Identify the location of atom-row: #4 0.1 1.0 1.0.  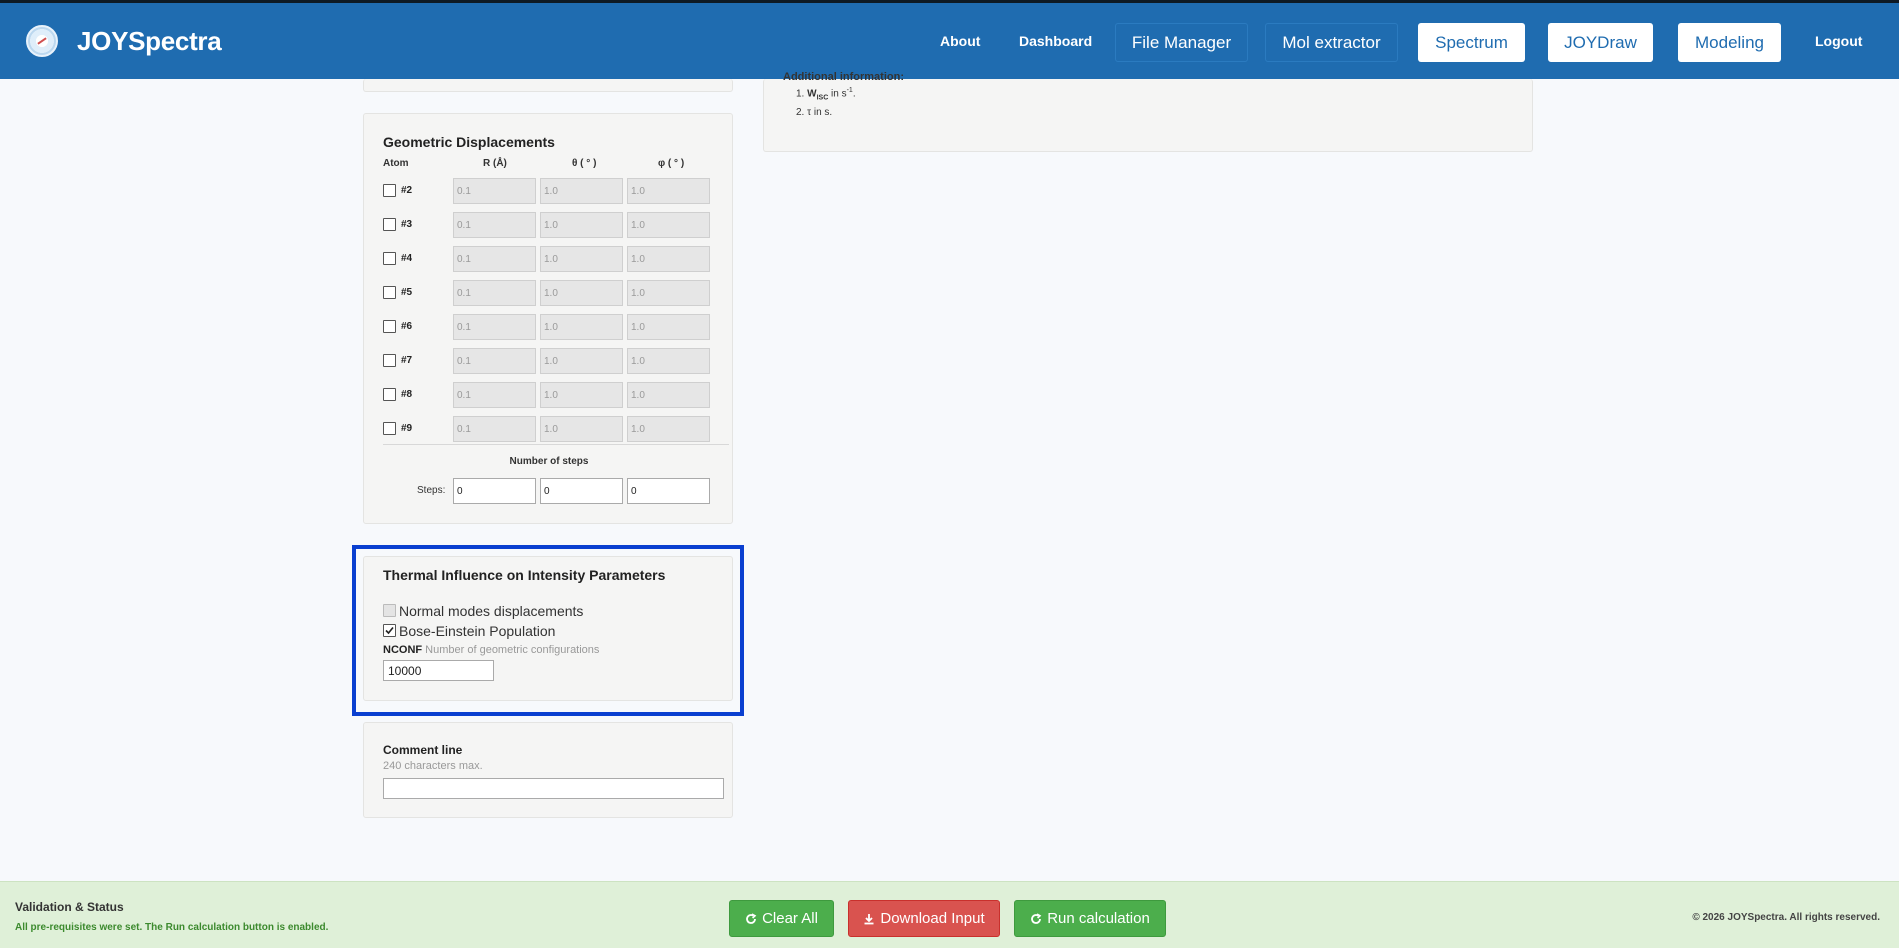
(546, 259).